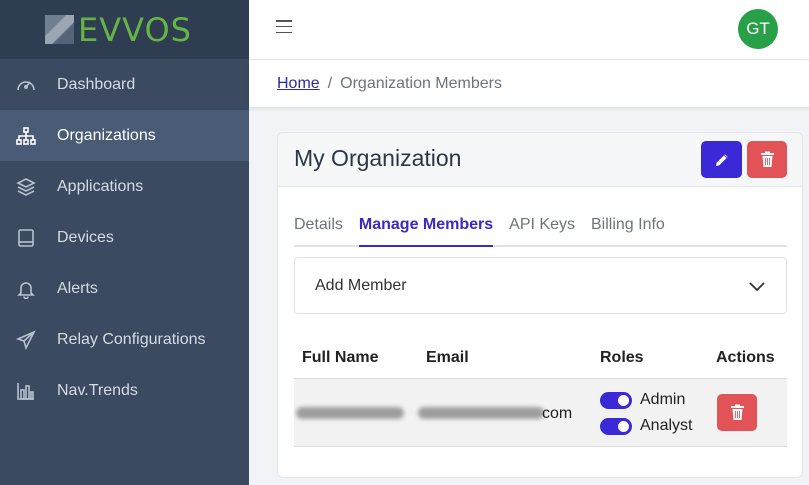  What do you see at coordinates (421, 83) in the screenshot?
I see `breadcrumb-current: Organization Members` at bounding box center [421, 83].